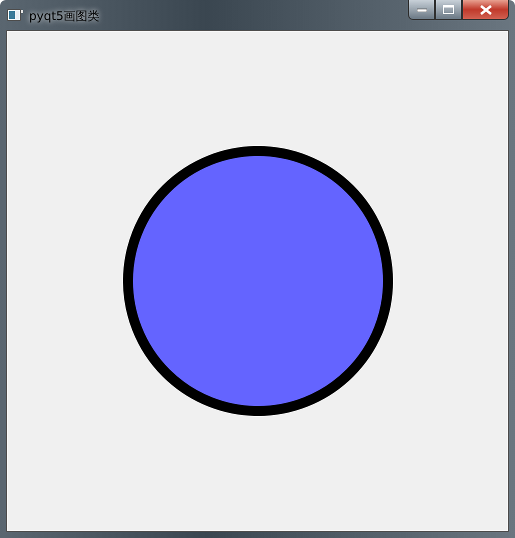 The image size is (515, 538). I want to click on maximize-icon, so click(448, 9).